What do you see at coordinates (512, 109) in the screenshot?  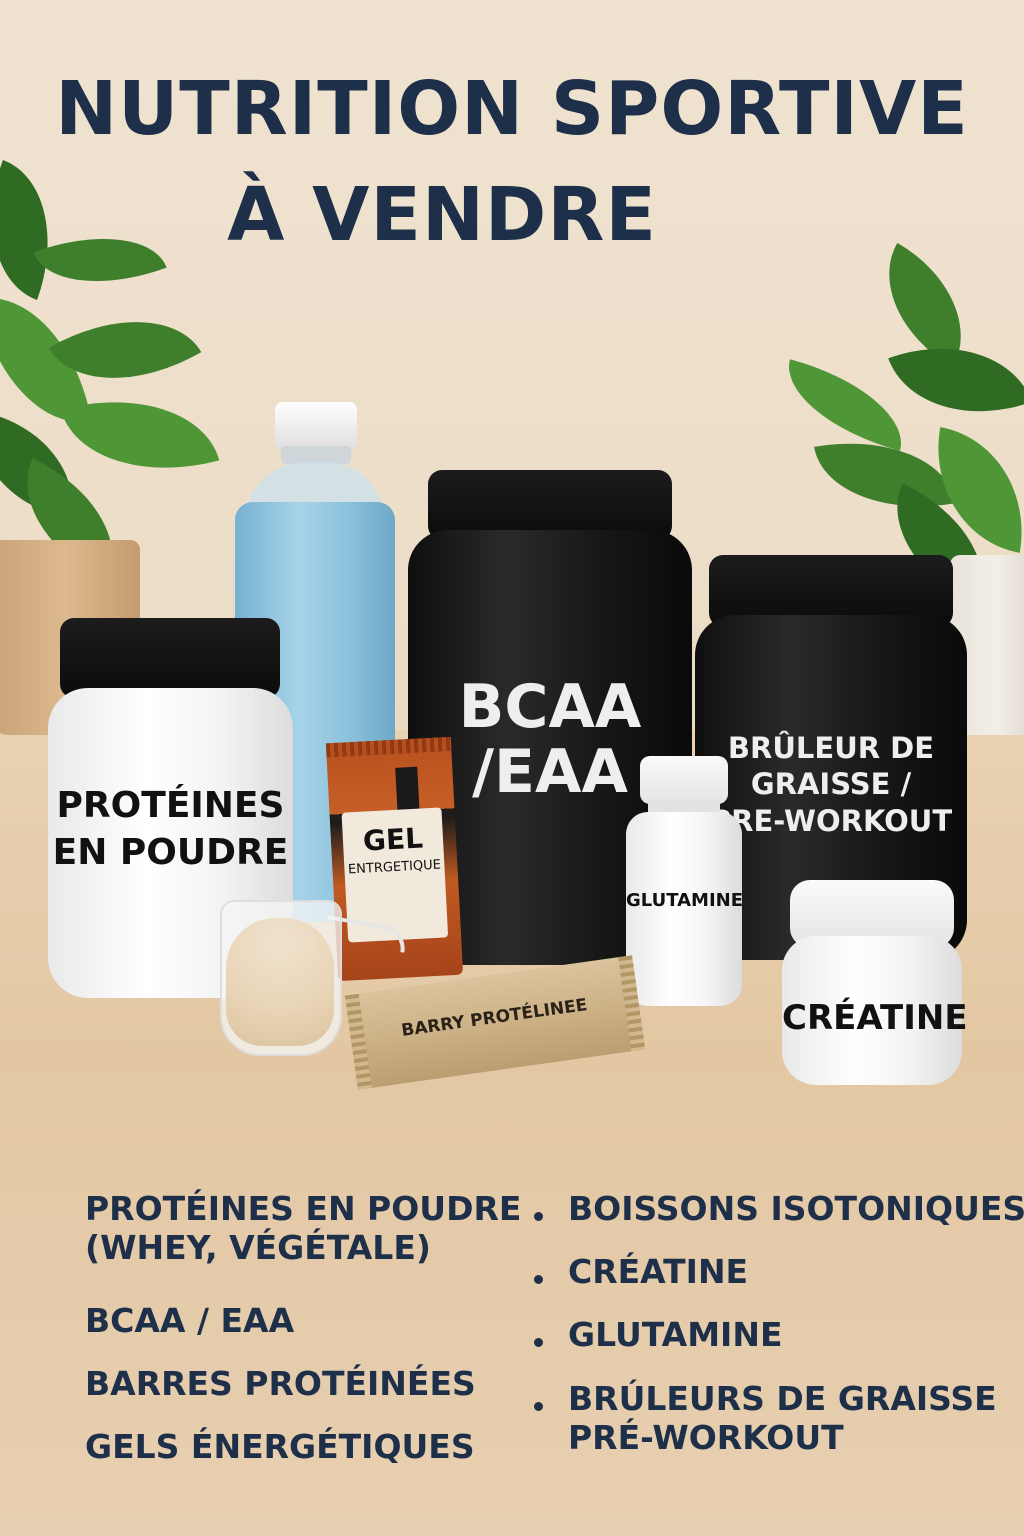 I see `headline-line-1: NUTRITION SPORTIVE` at bounding box center [512, 109].